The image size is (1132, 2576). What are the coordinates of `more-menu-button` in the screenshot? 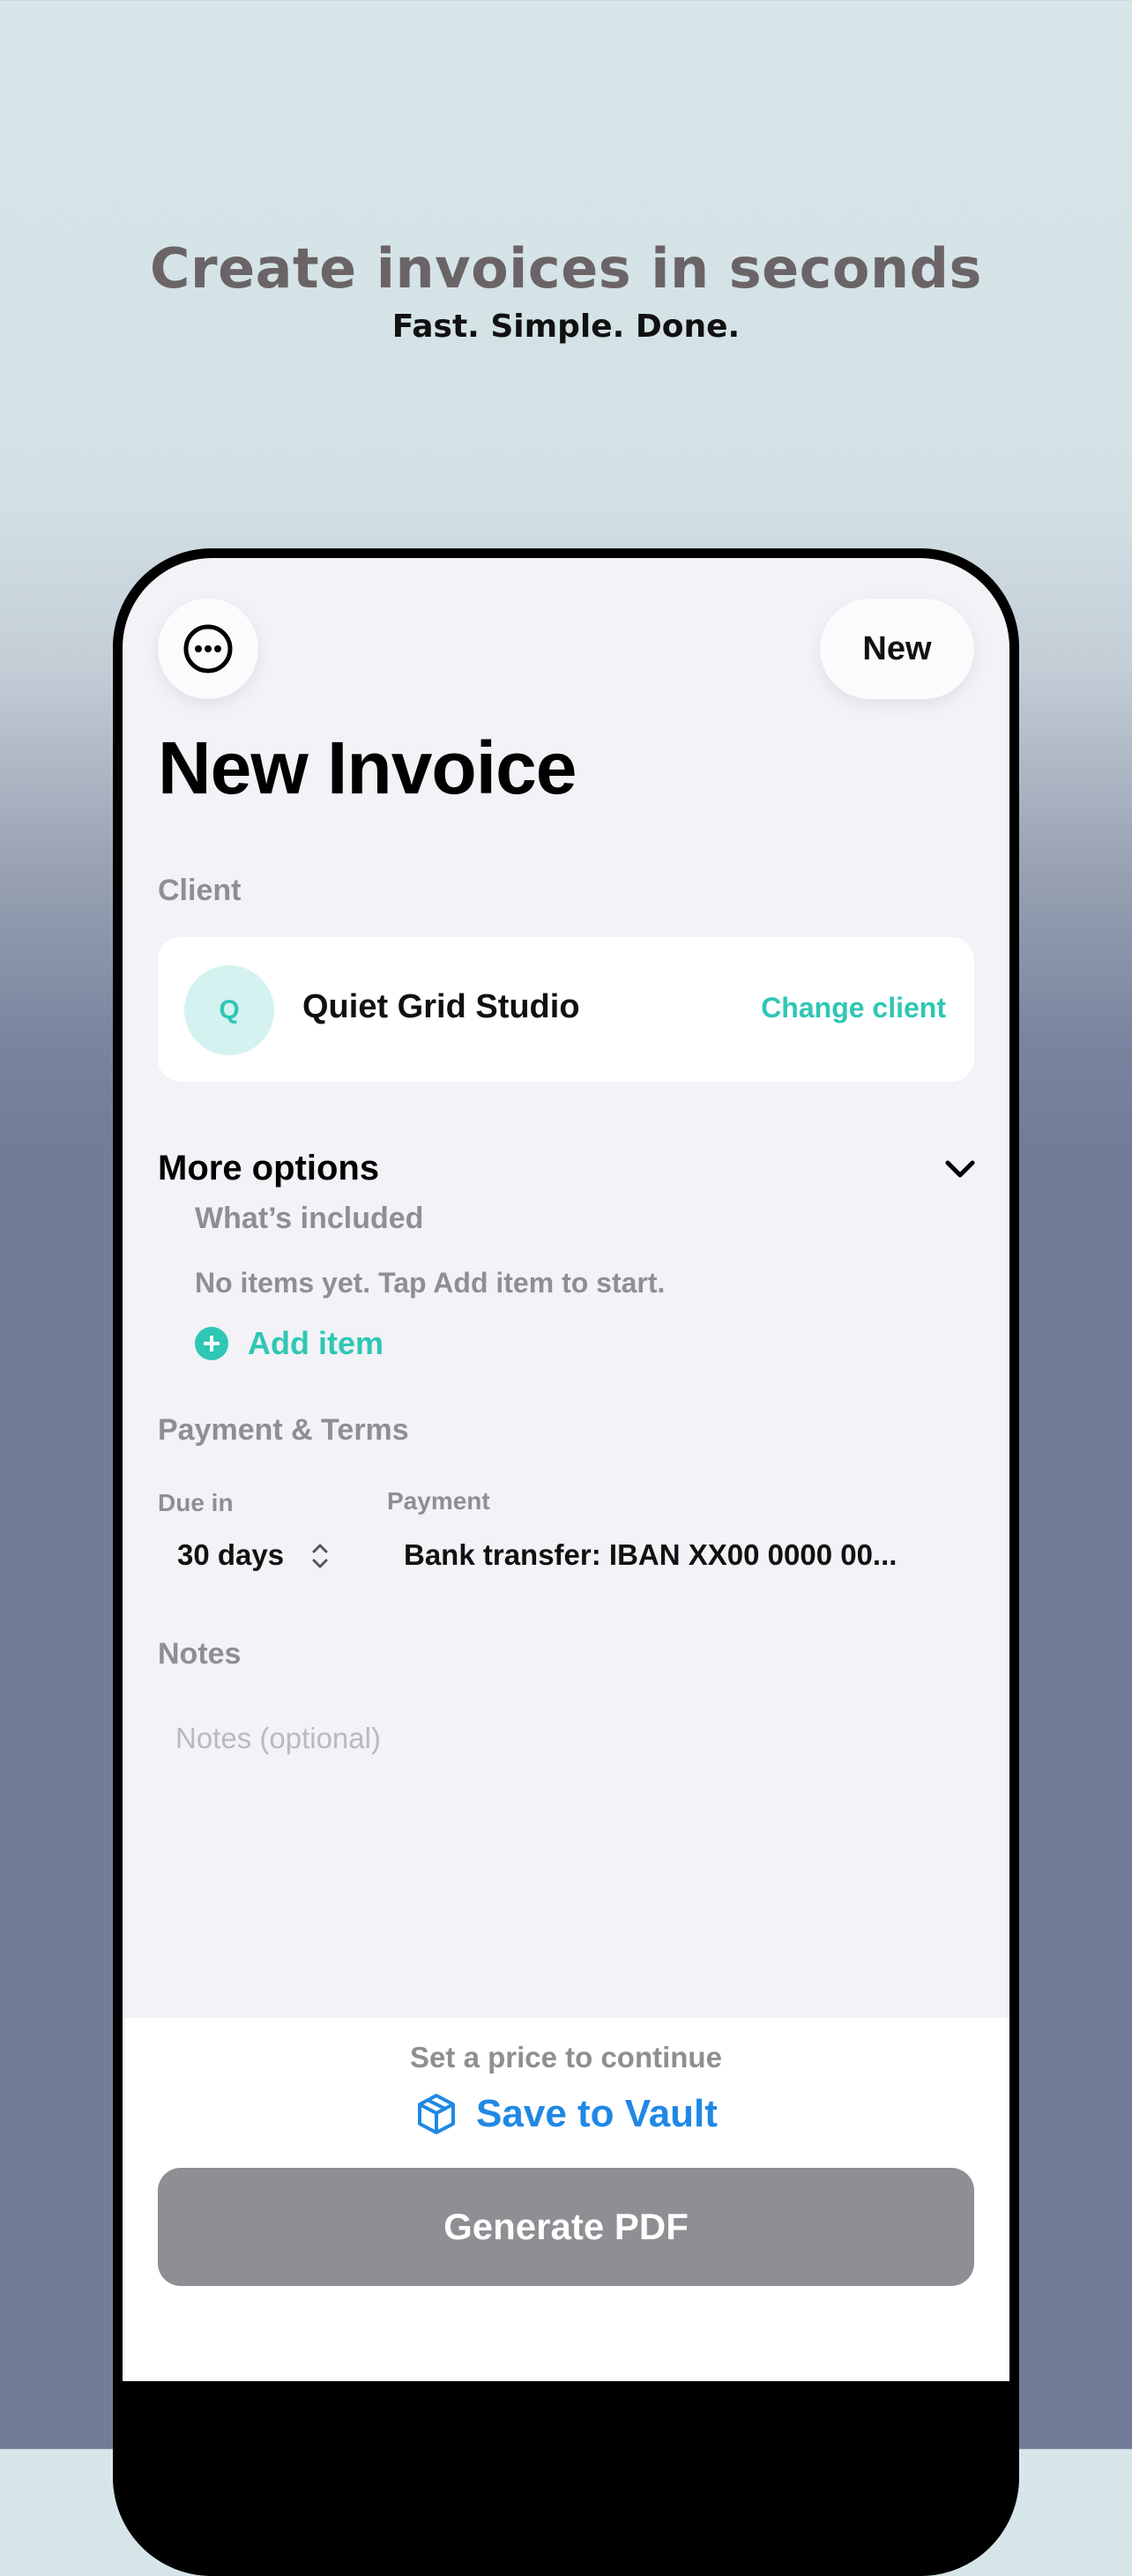 It's located at (208, 649).